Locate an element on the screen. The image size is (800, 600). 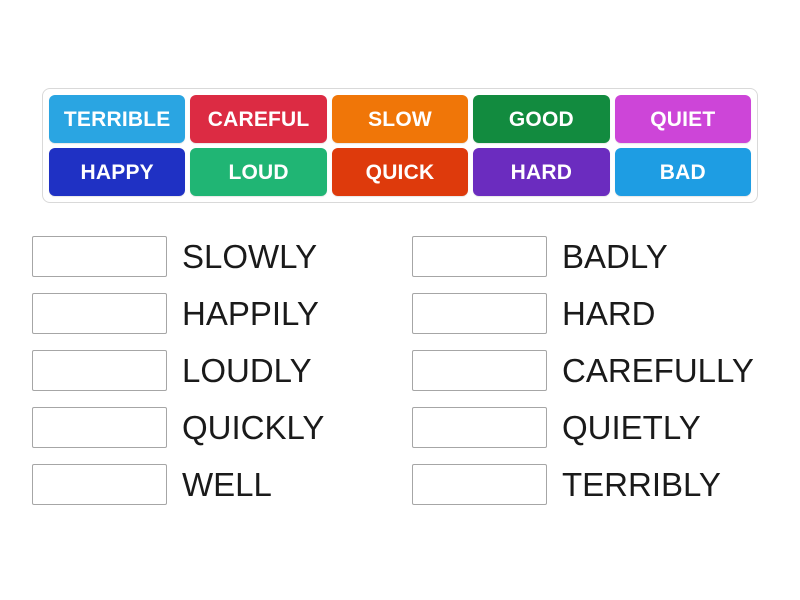
draggable-tile-good: GOOD is located at coordinates (541, 119).